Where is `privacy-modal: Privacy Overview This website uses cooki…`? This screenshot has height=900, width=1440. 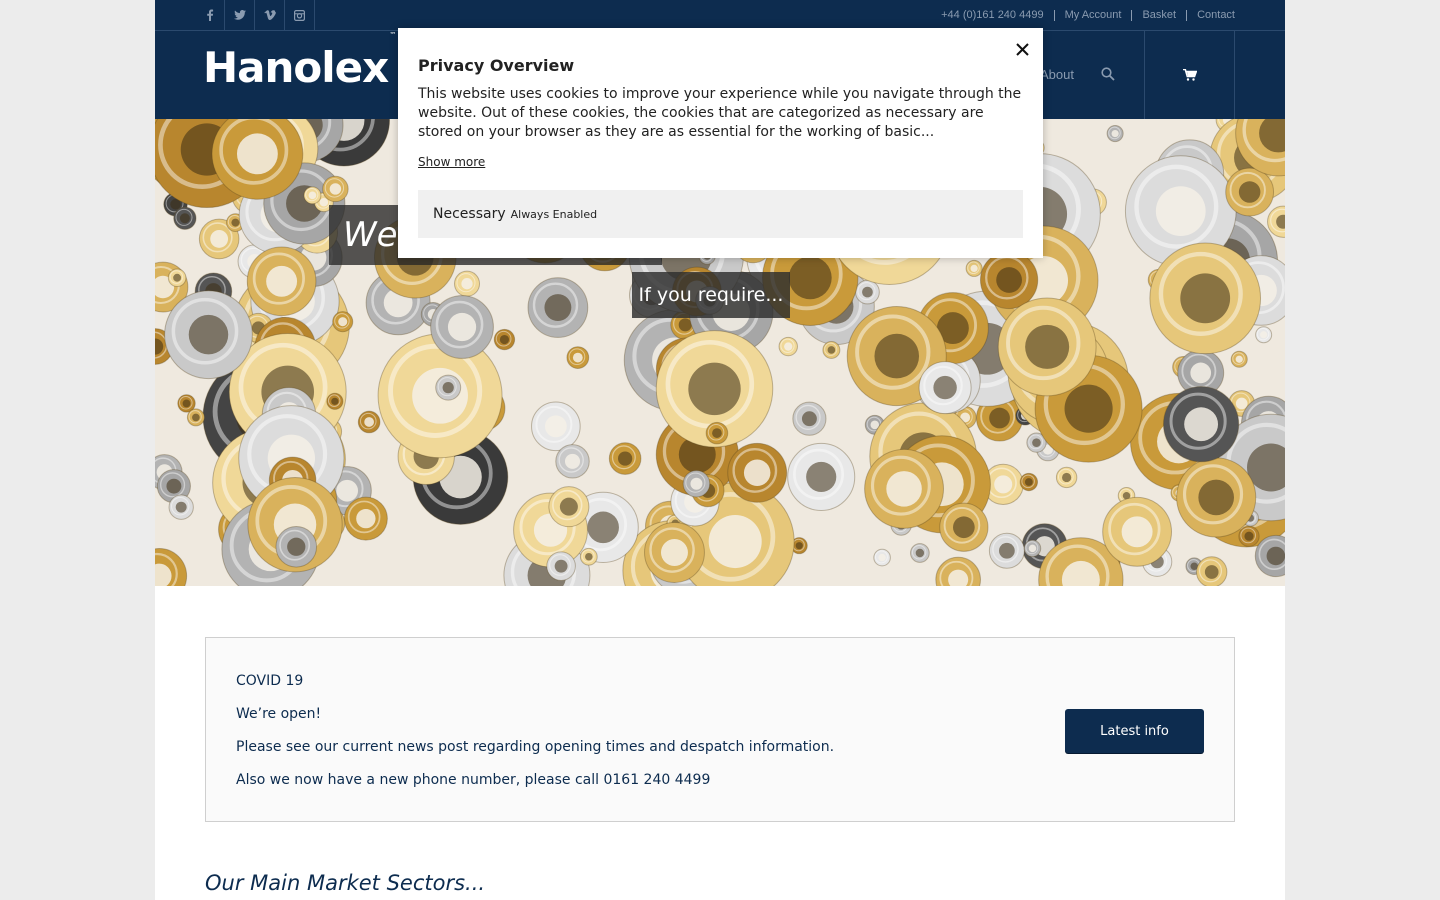 privacy-modal: Privacy Overview This website uses cooki… is located at coordinates (720, 143).